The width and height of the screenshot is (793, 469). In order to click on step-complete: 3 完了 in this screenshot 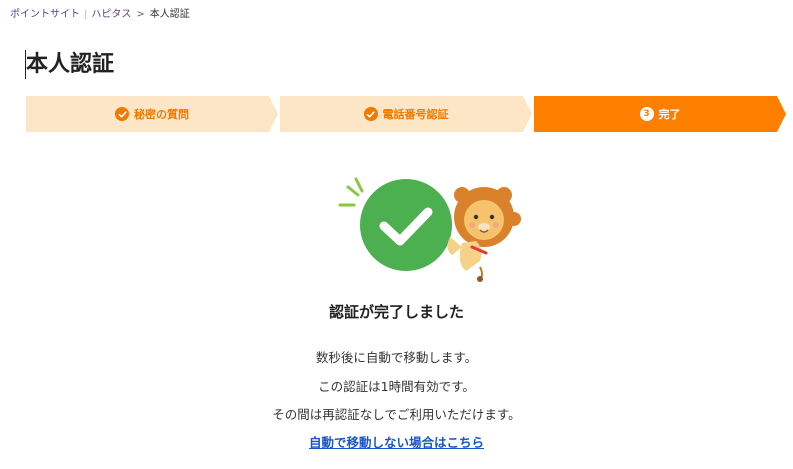, I will do `click(660, 114)`.